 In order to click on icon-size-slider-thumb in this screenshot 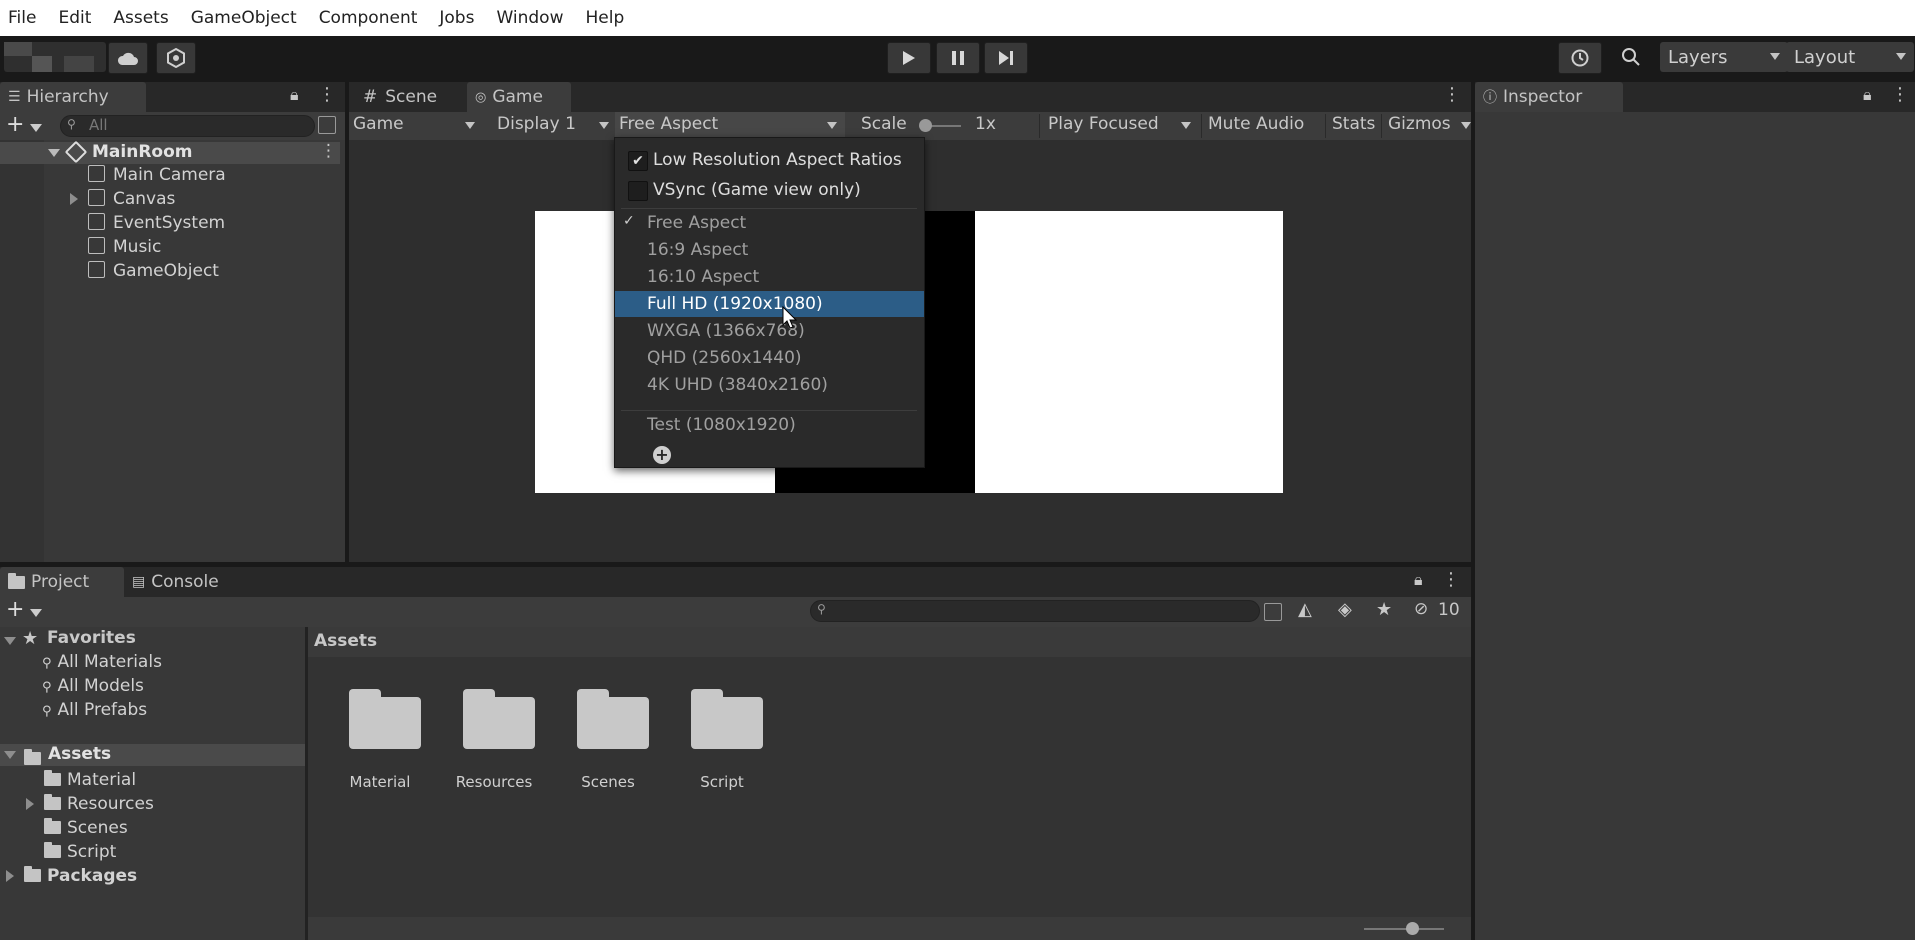, I will do `click(1412, 928)`.